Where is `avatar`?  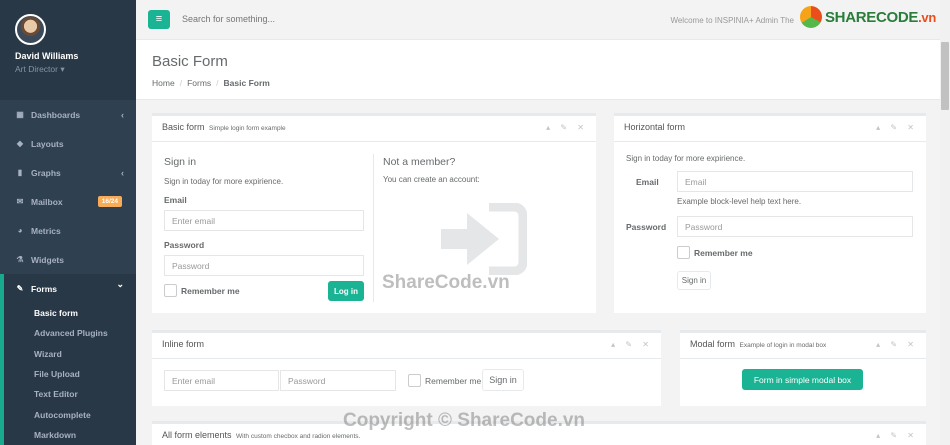 avatar is located at coordinates (30, 29).